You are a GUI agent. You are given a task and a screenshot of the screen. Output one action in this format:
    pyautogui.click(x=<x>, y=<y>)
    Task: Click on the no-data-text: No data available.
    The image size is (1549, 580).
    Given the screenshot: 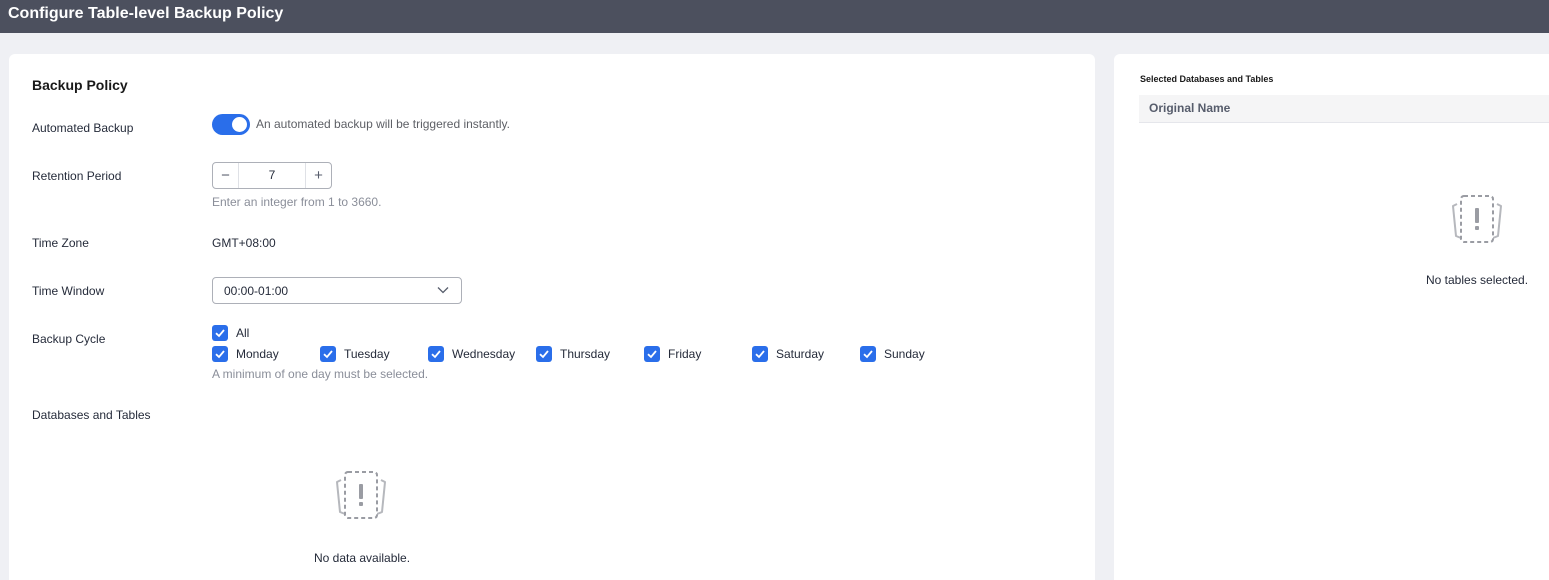 What is the action you would take?
    pyautogui.click(x=362, y=558)
    